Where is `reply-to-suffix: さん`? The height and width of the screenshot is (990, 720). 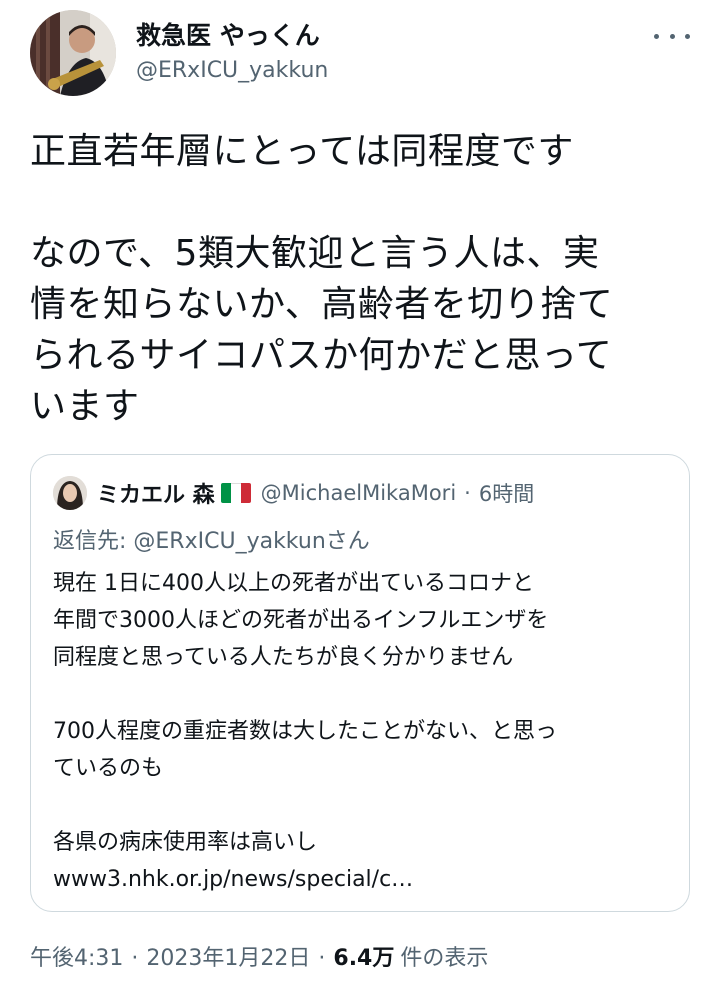
reply-to-suffix: さん is located at coordinates (347, 541).